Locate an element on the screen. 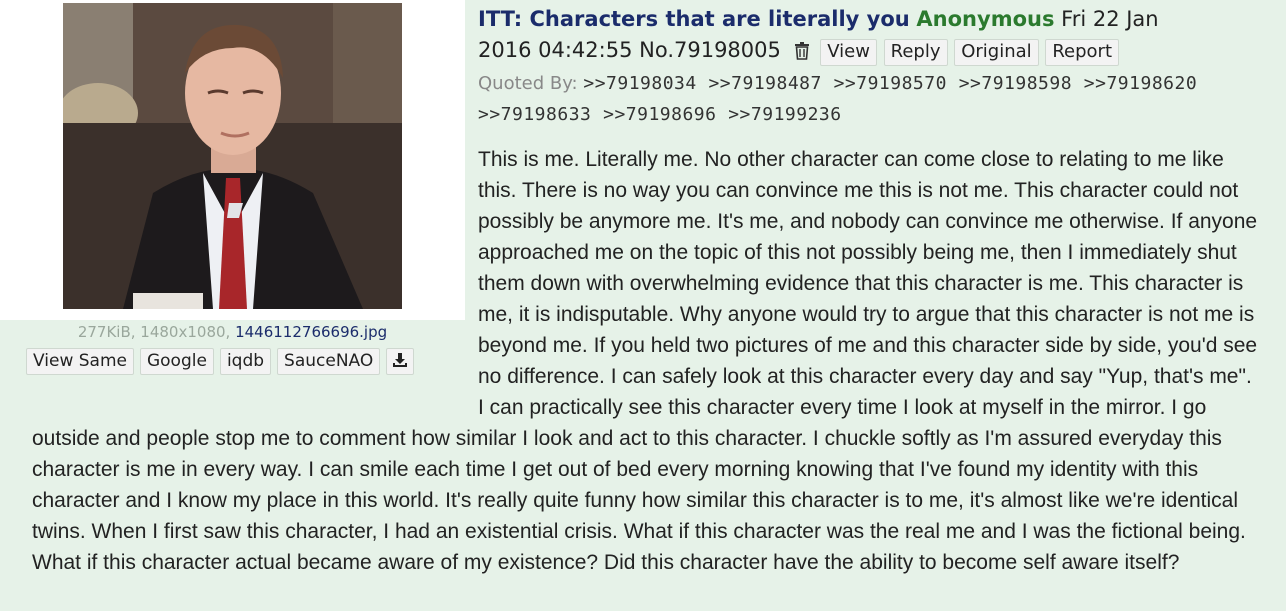 The width and height of the screenshot is (1286, 611). quote-link: >>79198620 is located at coordinates (1140, 83).